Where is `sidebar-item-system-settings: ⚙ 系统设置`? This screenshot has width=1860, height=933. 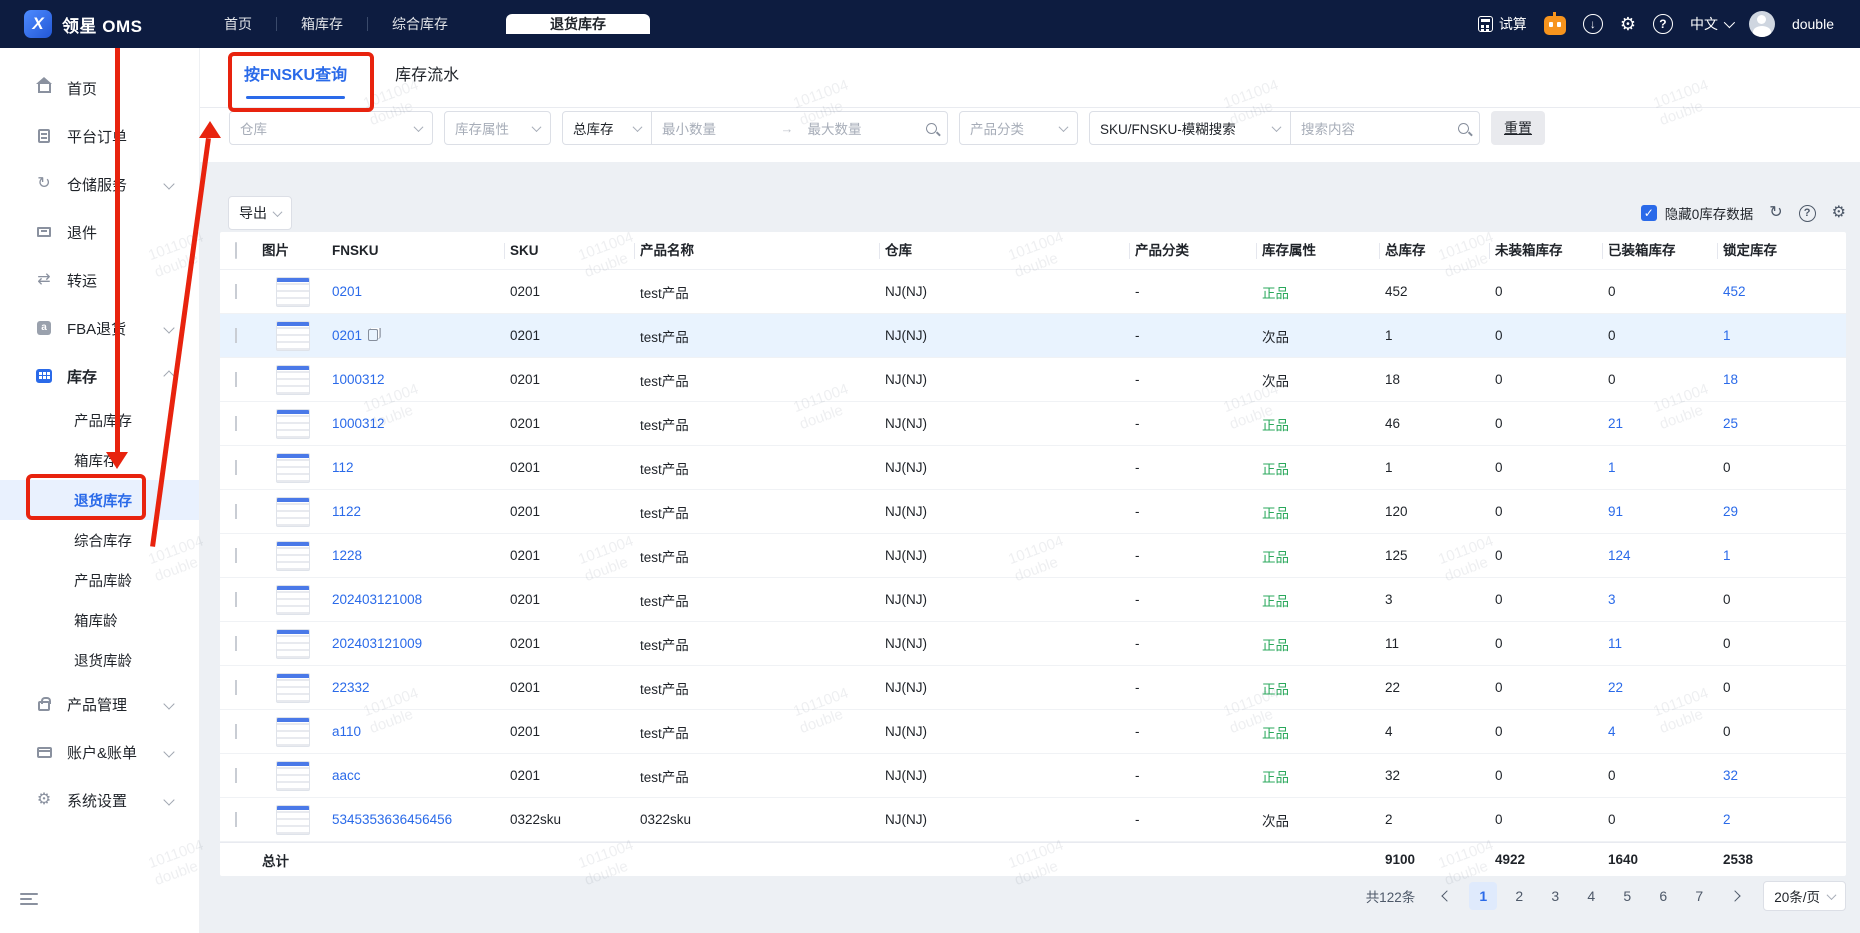 sidebar-item-system-settings: ⚙ 系统设置 is located at coordinates (99, 800).